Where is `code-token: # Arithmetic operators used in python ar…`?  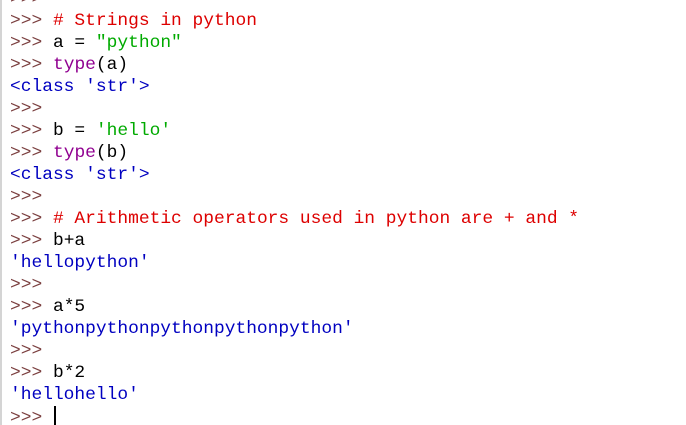
code-token: # Arithmetic operators used in python ar… is located at coordinates (311, 219).